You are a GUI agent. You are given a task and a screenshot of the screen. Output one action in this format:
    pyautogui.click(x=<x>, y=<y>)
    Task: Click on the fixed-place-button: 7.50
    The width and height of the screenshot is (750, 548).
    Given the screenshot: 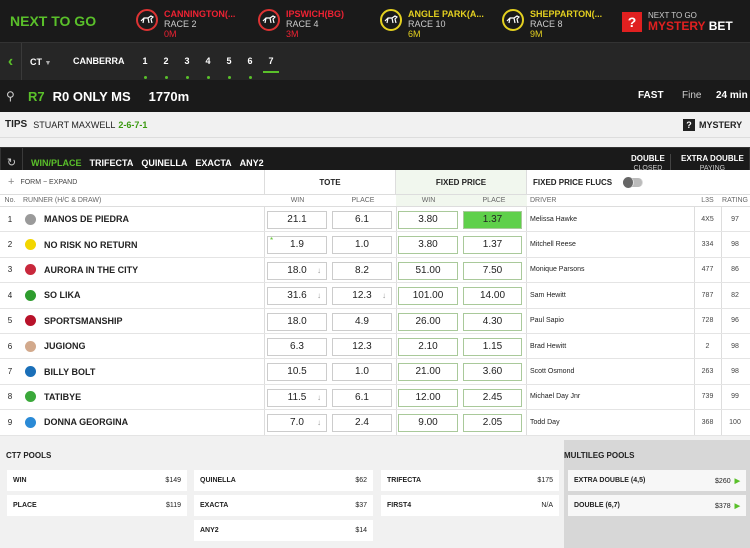 What is the action you would take?
    pyautogui.click(x=492, y=270)
    